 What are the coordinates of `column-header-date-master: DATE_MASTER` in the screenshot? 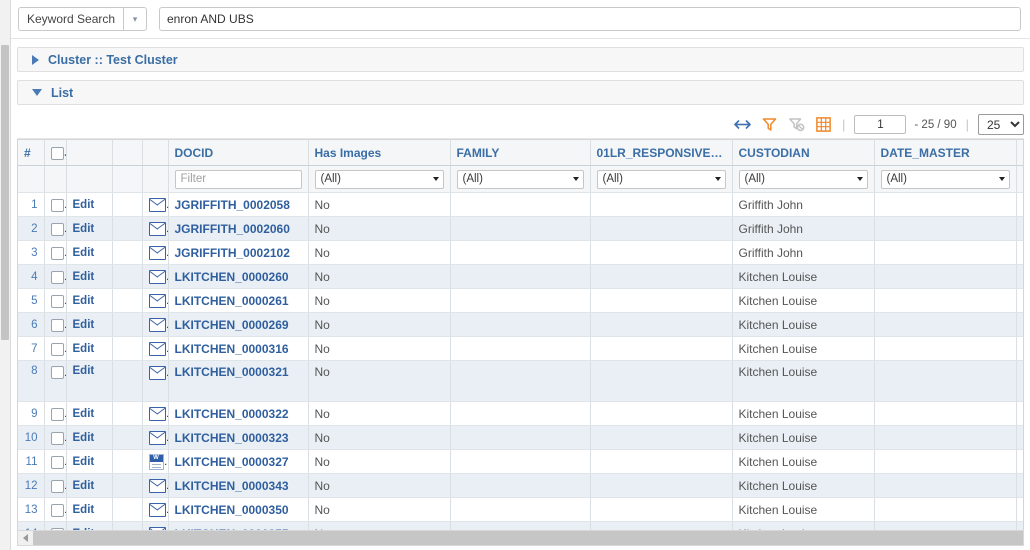 It's located at (945, 152).